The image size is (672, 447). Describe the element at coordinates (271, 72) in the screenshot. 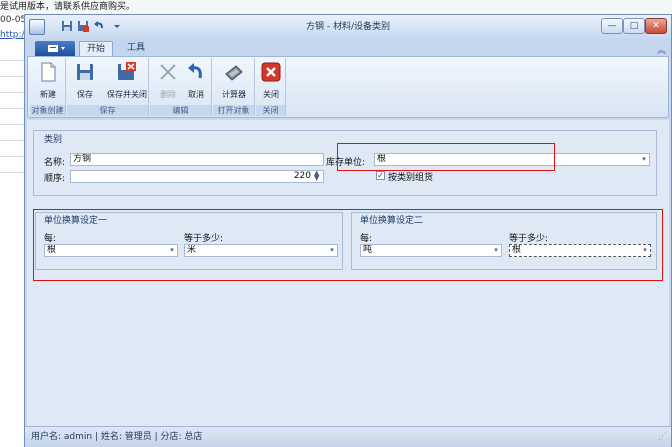

I see `close-icon` at that location.